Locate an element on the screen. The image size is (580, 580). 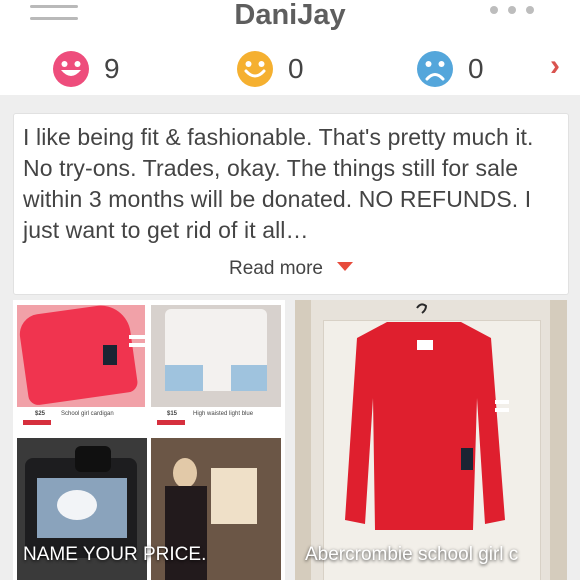
more-options-icon is located at coordinates (514, 10).